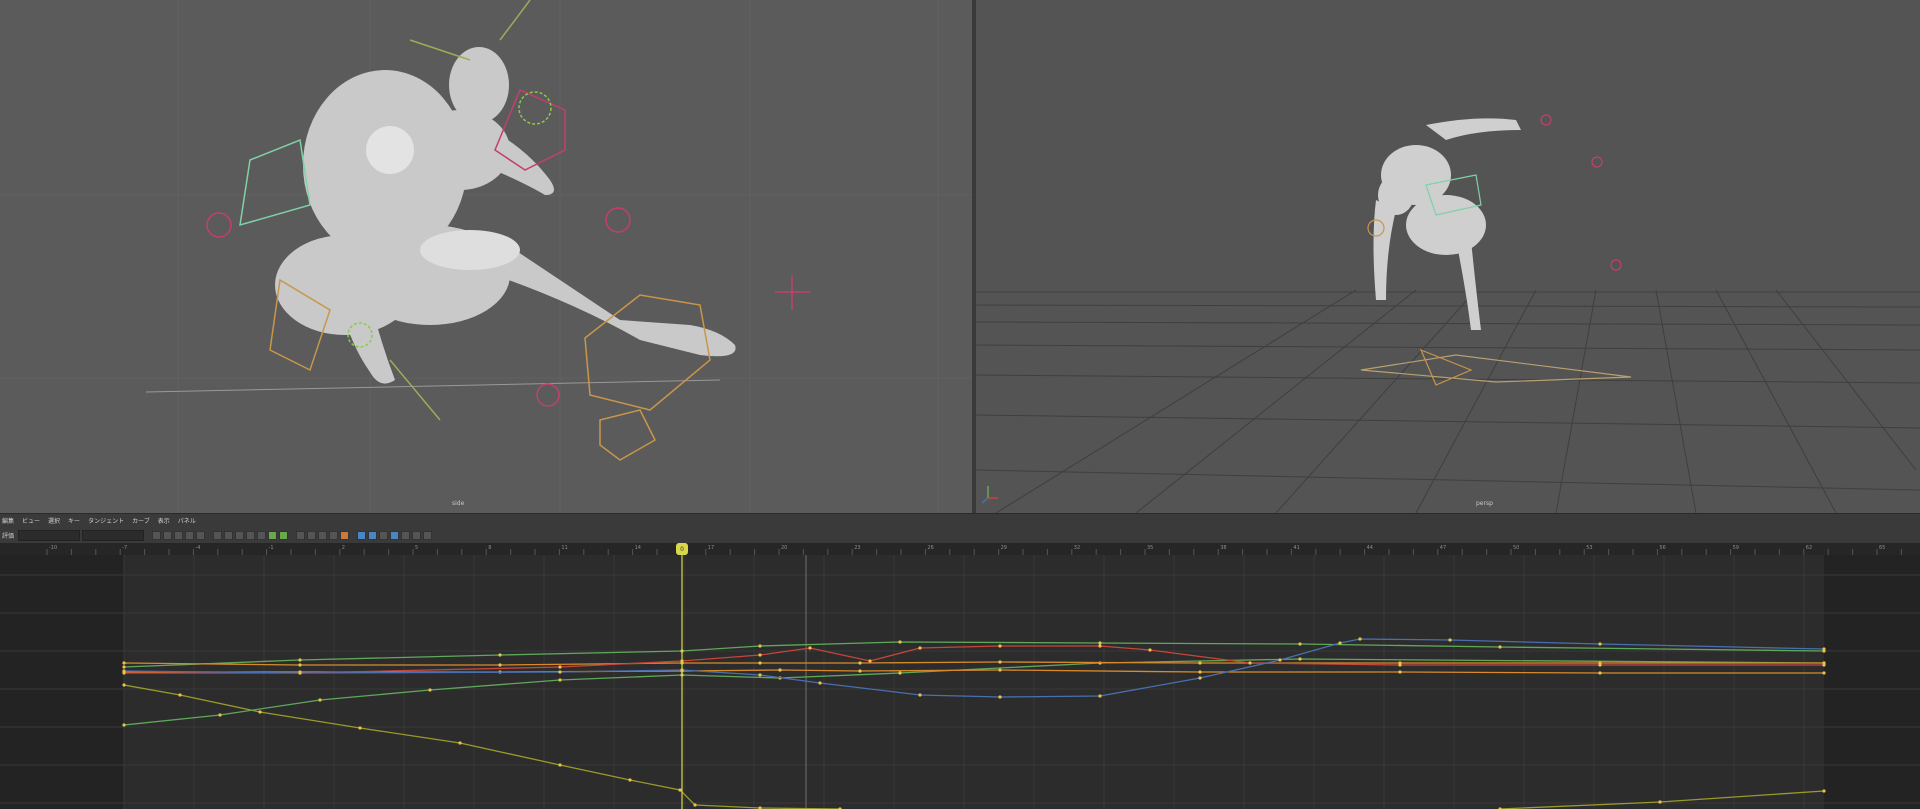 The image size is (1920, 809). Describe the element at coordinates (373, 535) in the screenshot. I see `denormalize-icon` at that location.